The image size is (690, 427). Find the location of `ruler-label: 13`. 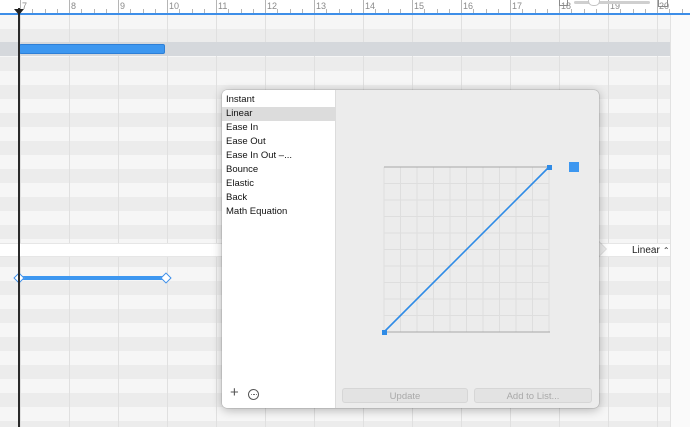

ruler-label: 13 is located at coordinates (321, 6).